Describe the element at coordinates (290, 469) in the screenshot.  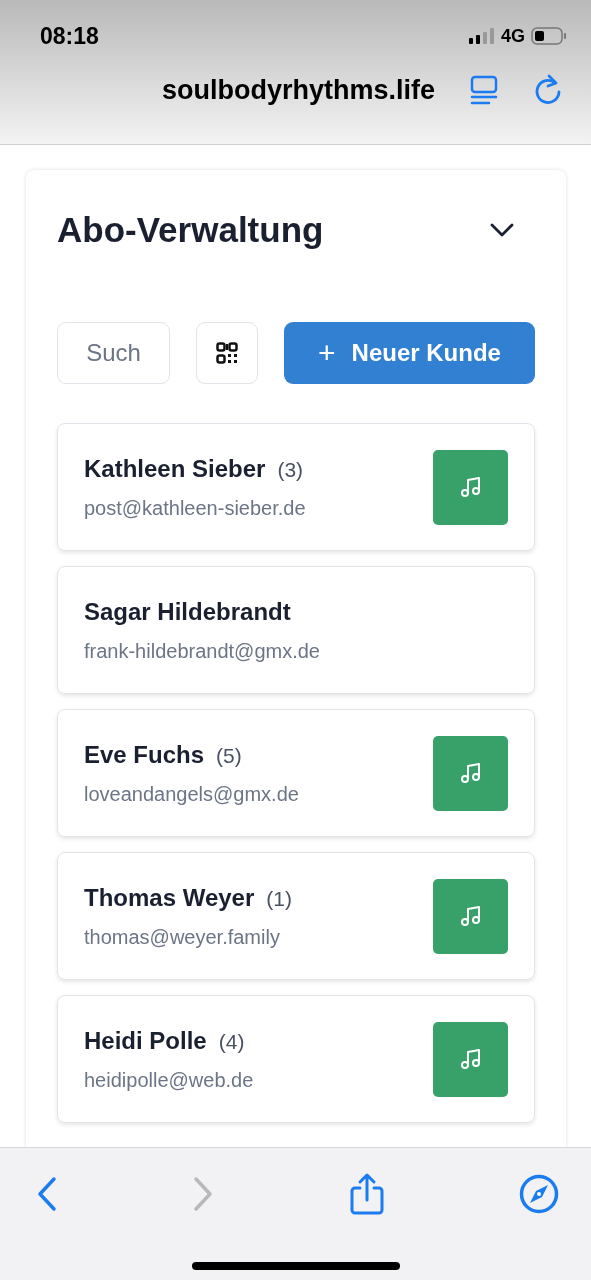
I see `subscription-count: (3)` at that location.